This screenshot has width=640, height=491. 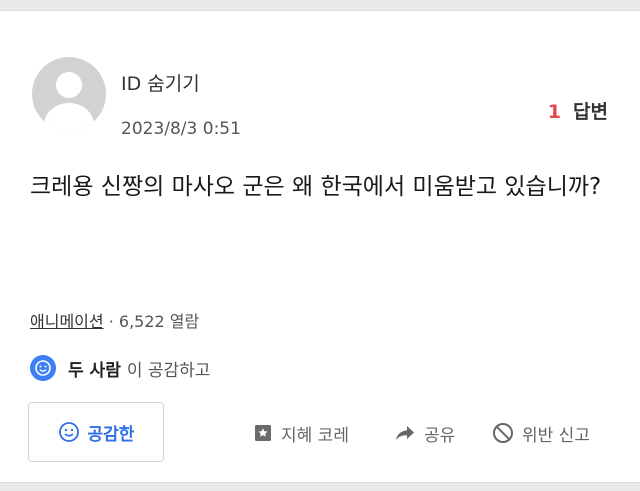 What do you see at coordinates (69, 85) in the screenshot?
I see `avatar-head` at bounding box center [69, 85].